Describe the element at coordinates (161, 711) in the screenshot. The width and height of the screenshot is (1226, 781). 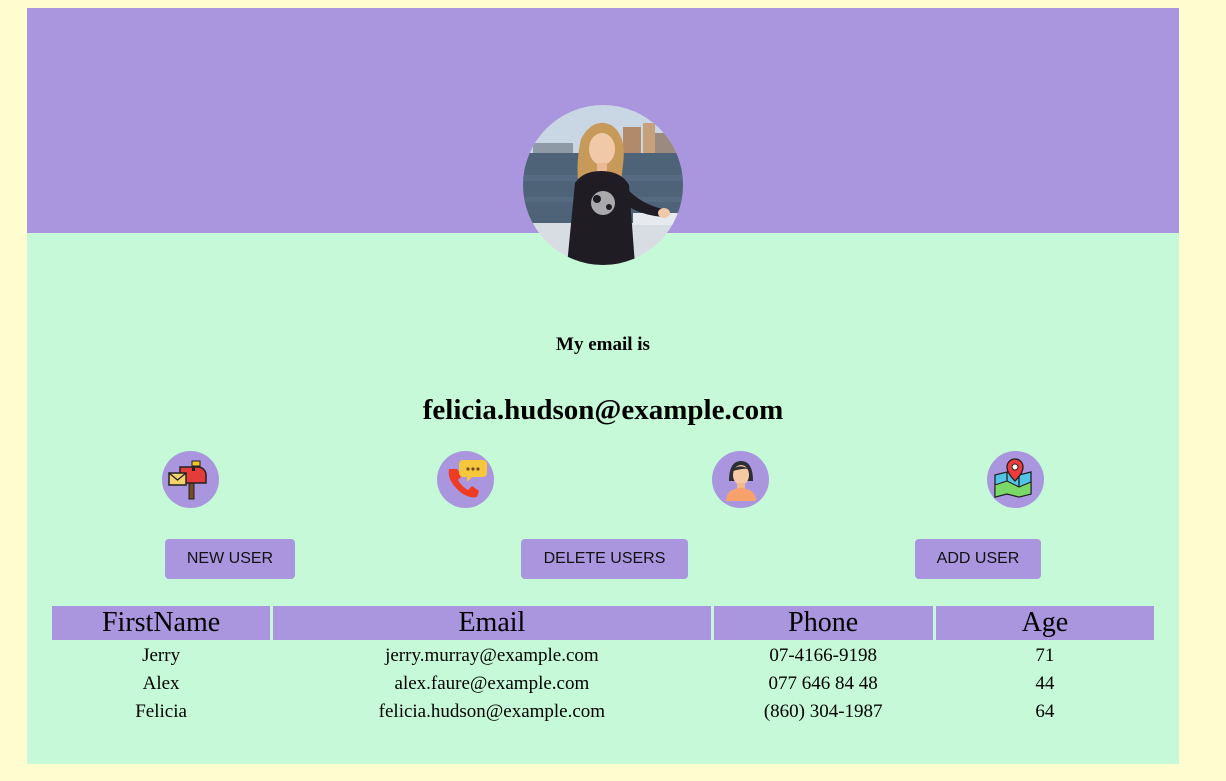
I see `cell-firstname: Felicia` at that location.